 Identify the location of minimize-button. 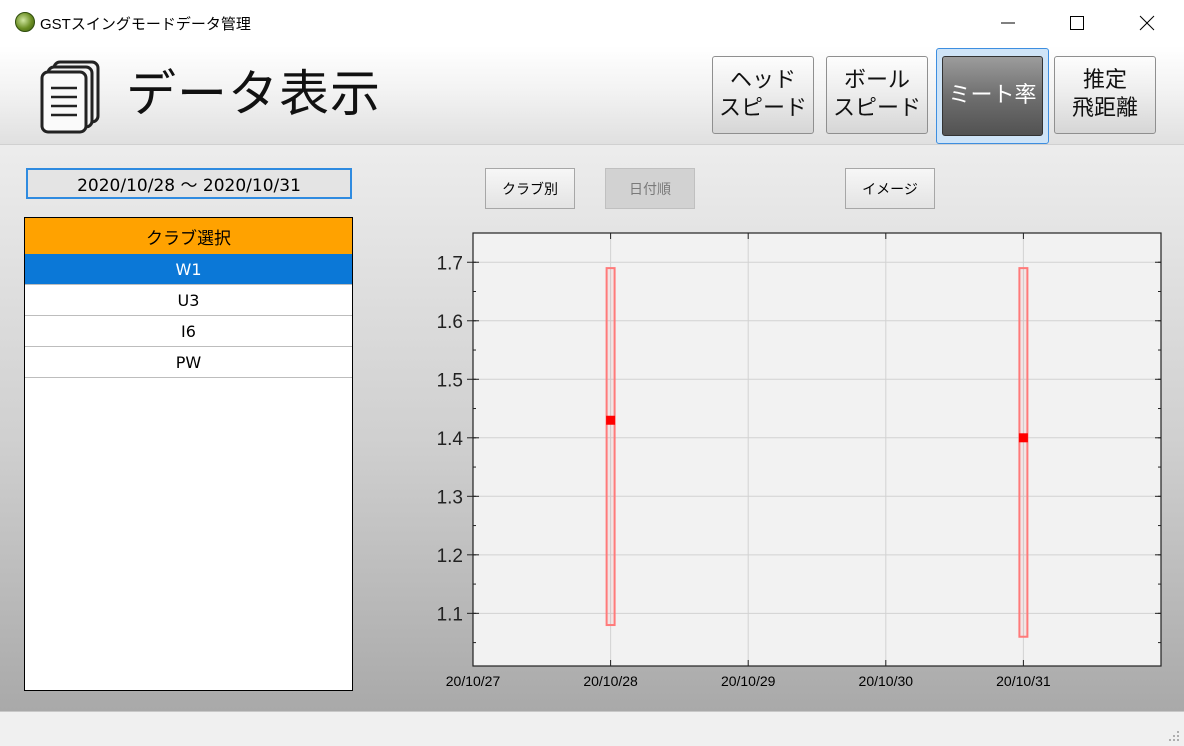
(1008, 23).